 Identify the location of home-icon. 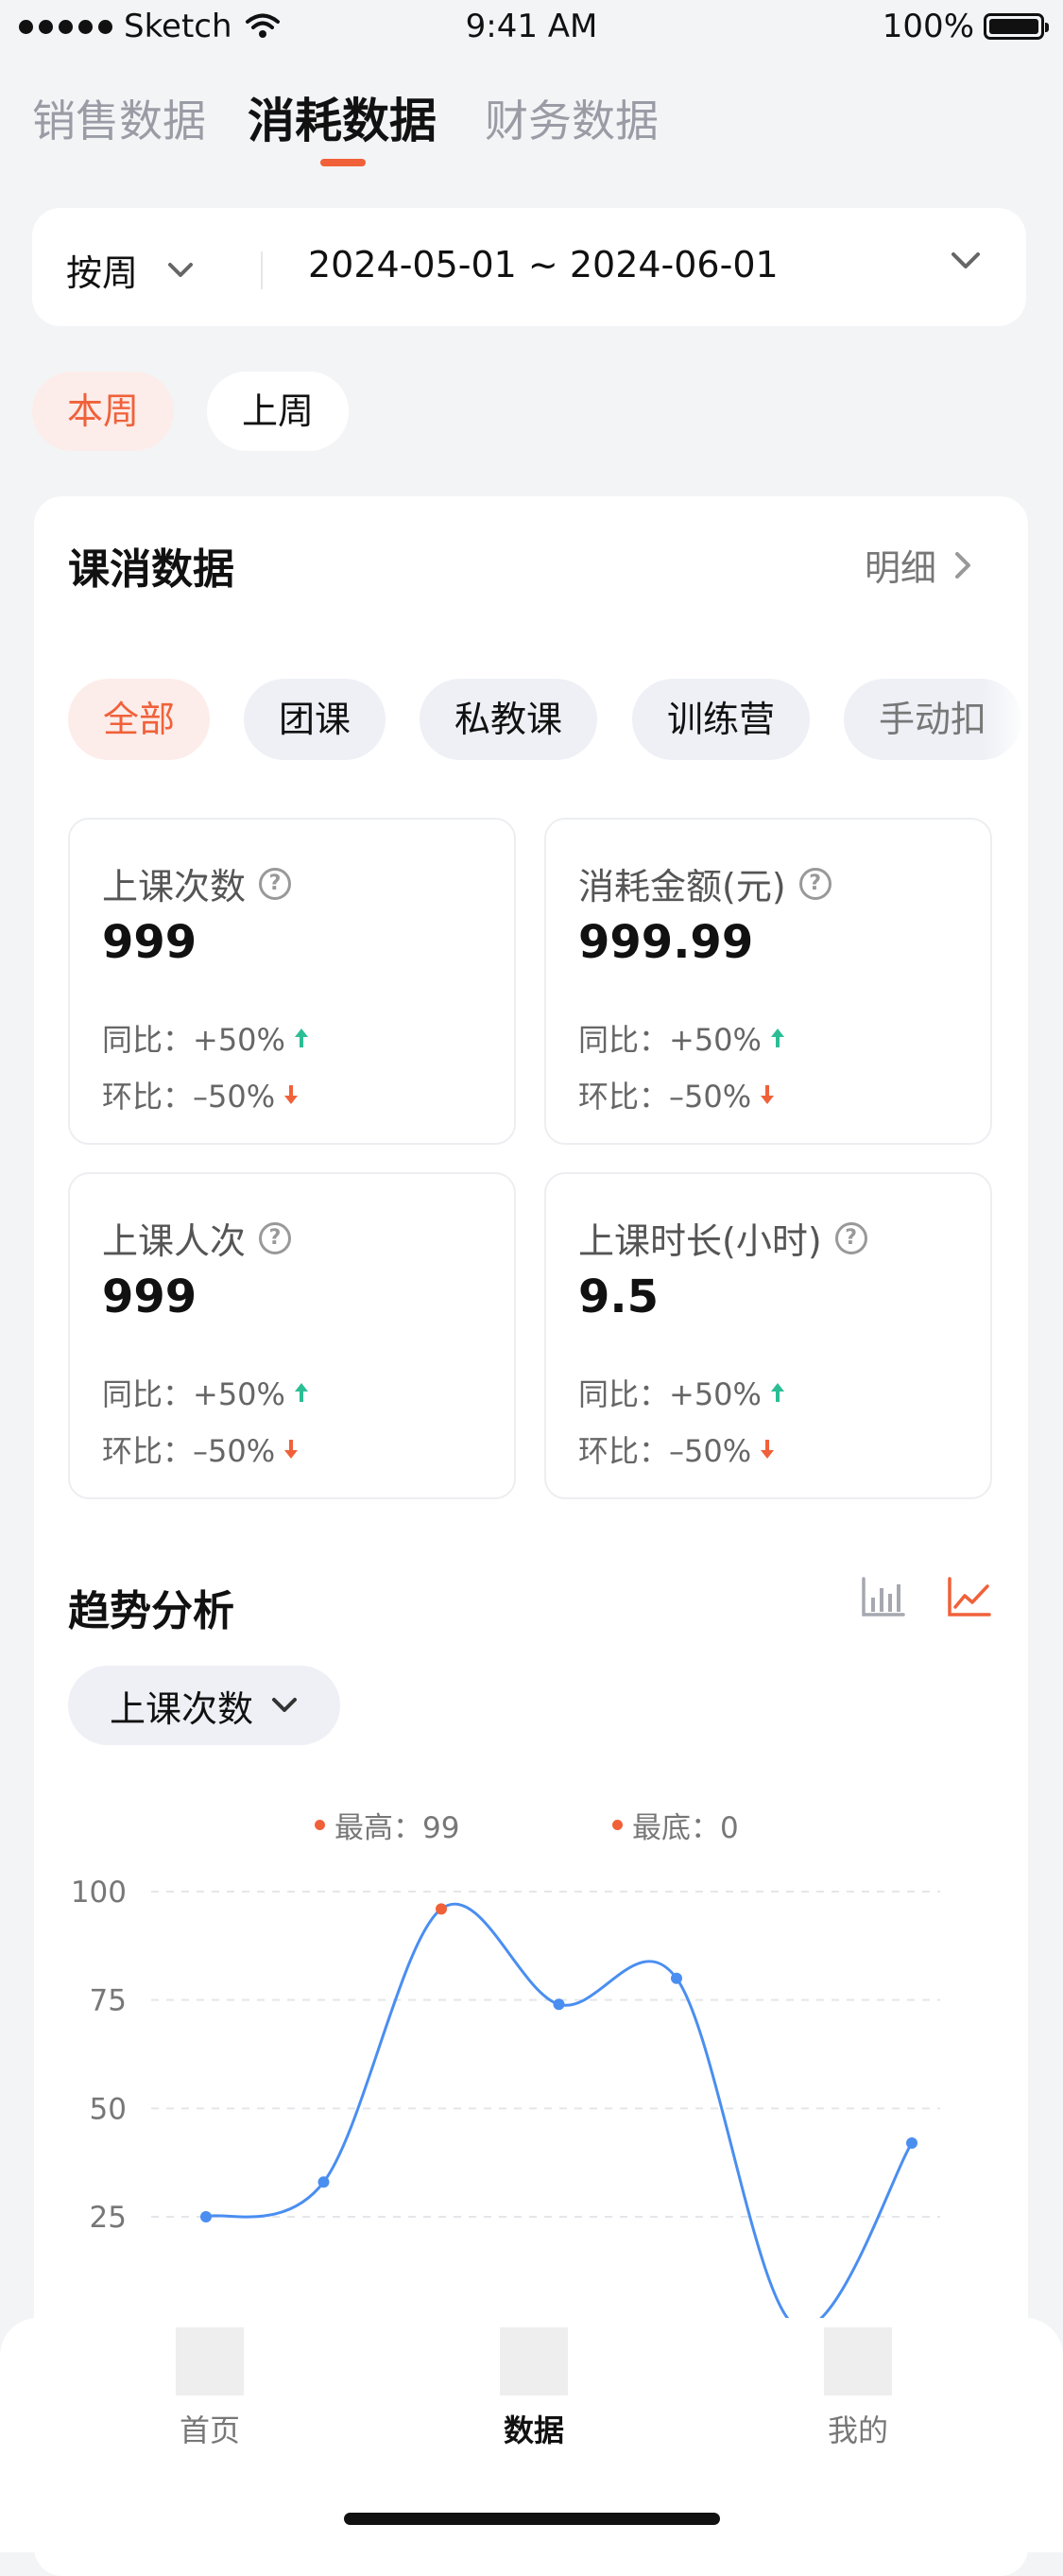
(210, 2361).